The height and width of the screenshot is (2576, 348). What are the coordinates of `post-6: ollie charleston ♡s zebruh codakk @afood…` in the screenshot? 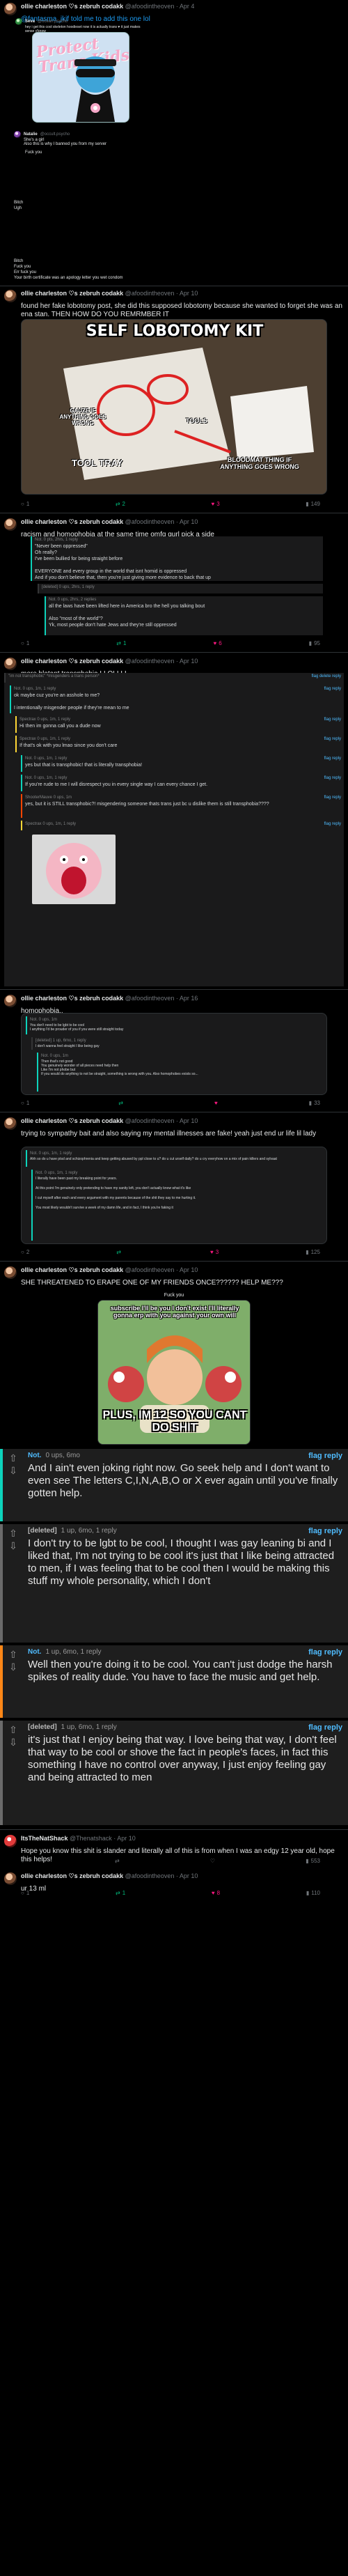 It's located at (174, 1126).